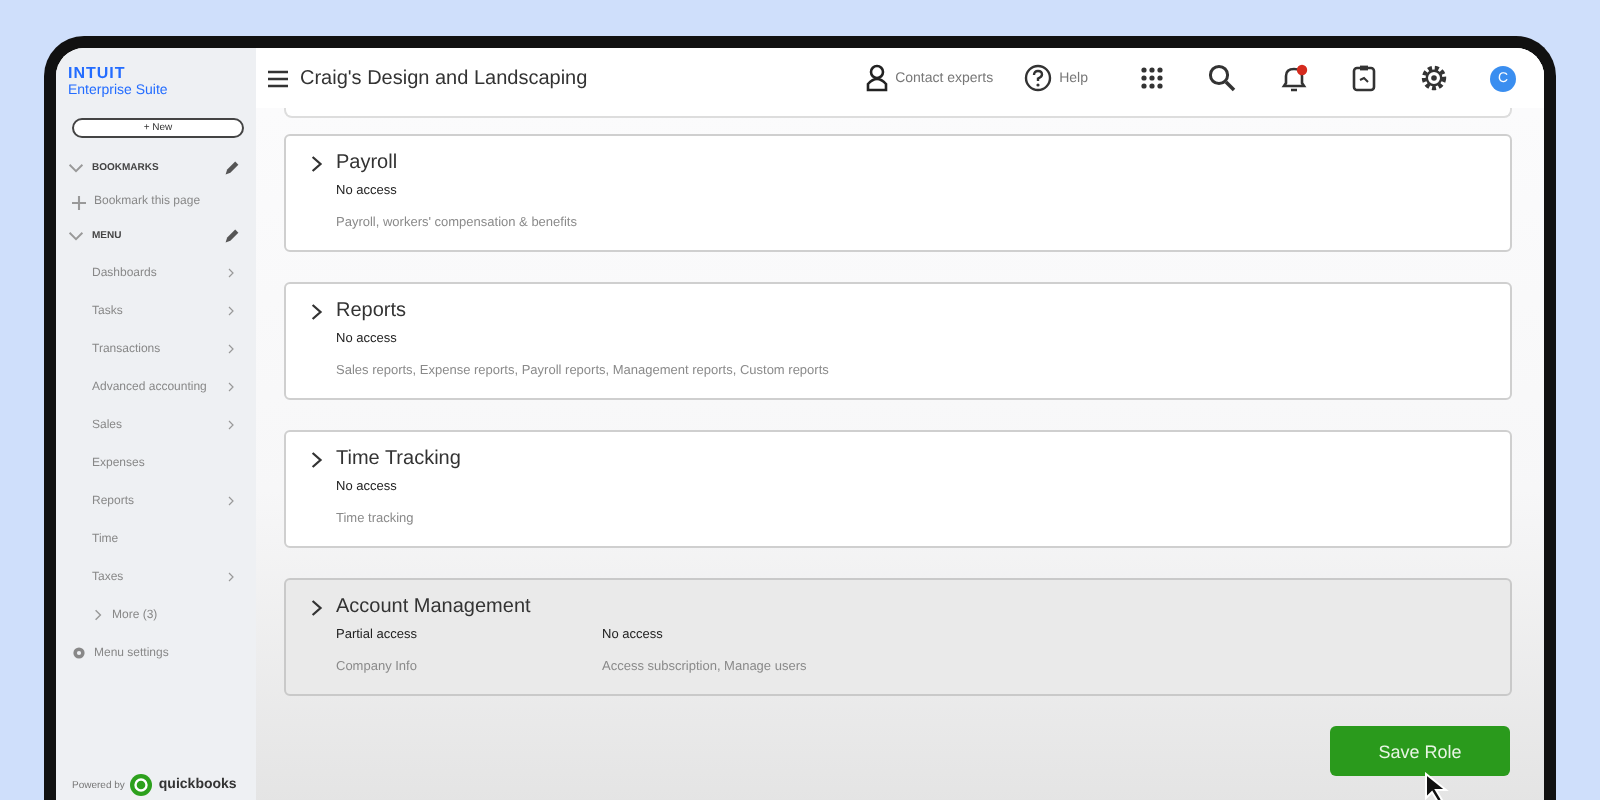 The height and width of the screenshot is (800, 1600). What do you see at coordinates (1434, 78) in the screenshot?
I see `settings-icon` at bounding box center [1434, 78].